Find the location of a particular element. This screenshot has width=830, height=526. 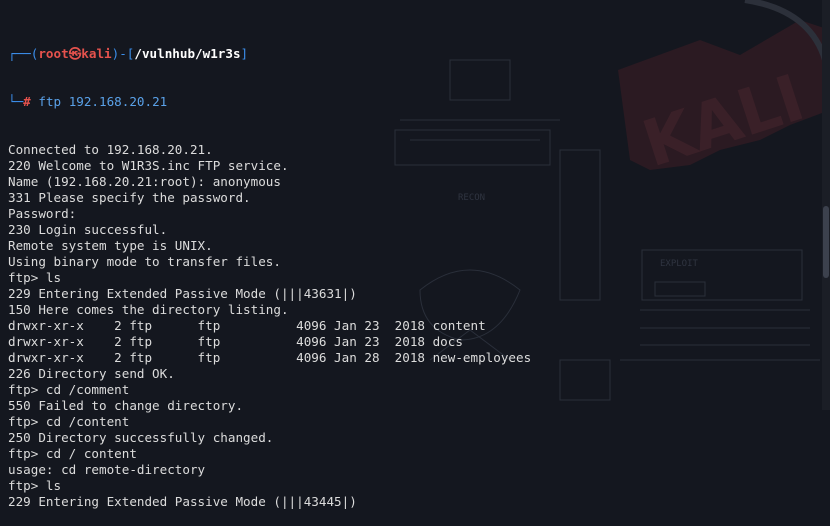

prompt-hash: # is located at coordinates (27, 101).